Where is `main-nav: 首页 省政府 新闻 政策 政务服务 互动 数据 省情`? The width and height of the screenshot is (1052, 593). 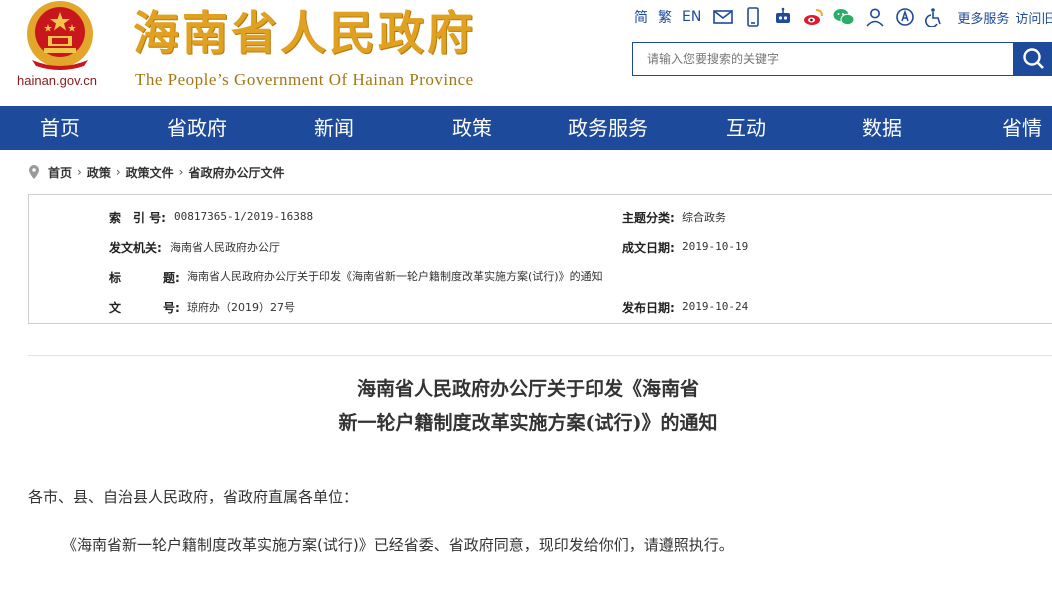
main-nav: 首页 省政府 新闻 政策 政务服务 互动 数据 省情 is located at coordinates (526, 128).